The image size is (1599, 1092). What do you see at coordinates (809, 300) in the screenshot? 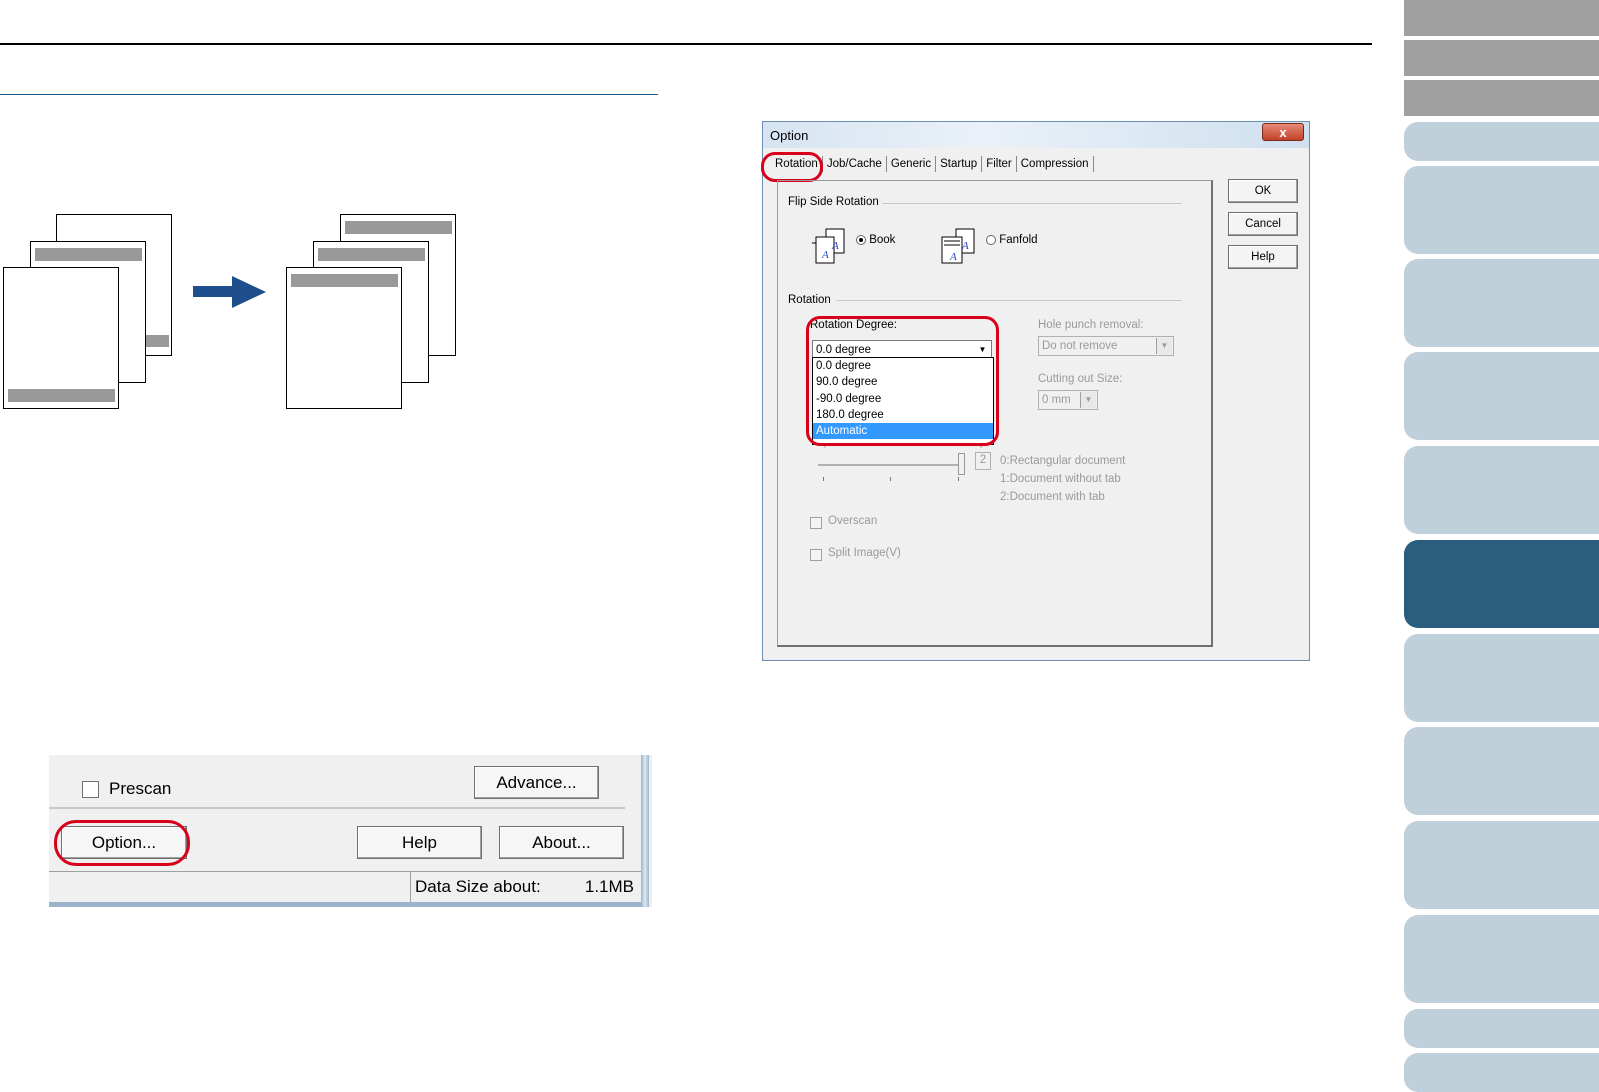
I see `rotation-group-label: Rotation` at bounding box center [809, 300].